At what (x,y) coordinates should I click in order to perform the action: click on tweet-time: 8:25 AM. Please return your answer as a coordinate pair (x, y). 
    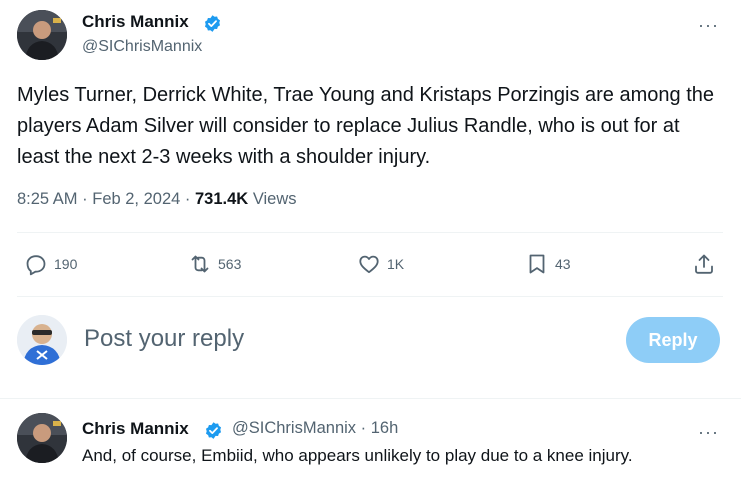
    Looking at the image, I should click on (47, 199).